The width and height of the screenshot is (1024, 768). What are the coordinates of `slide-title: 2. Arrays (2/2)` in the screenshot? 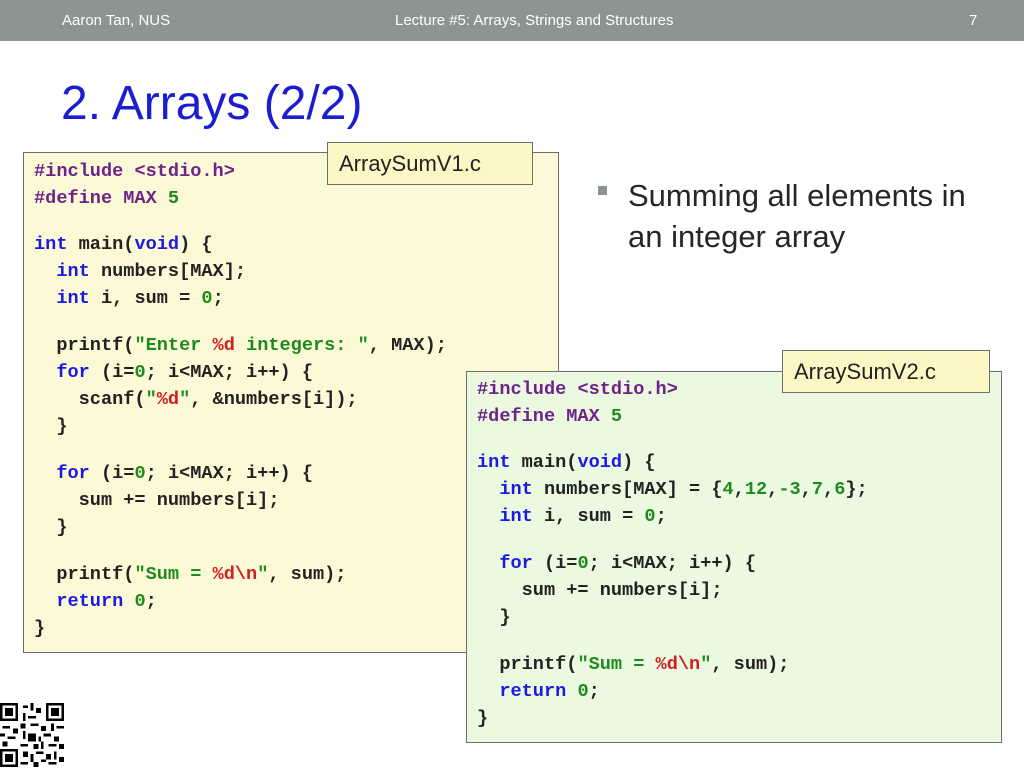 It's located at (212, 103).